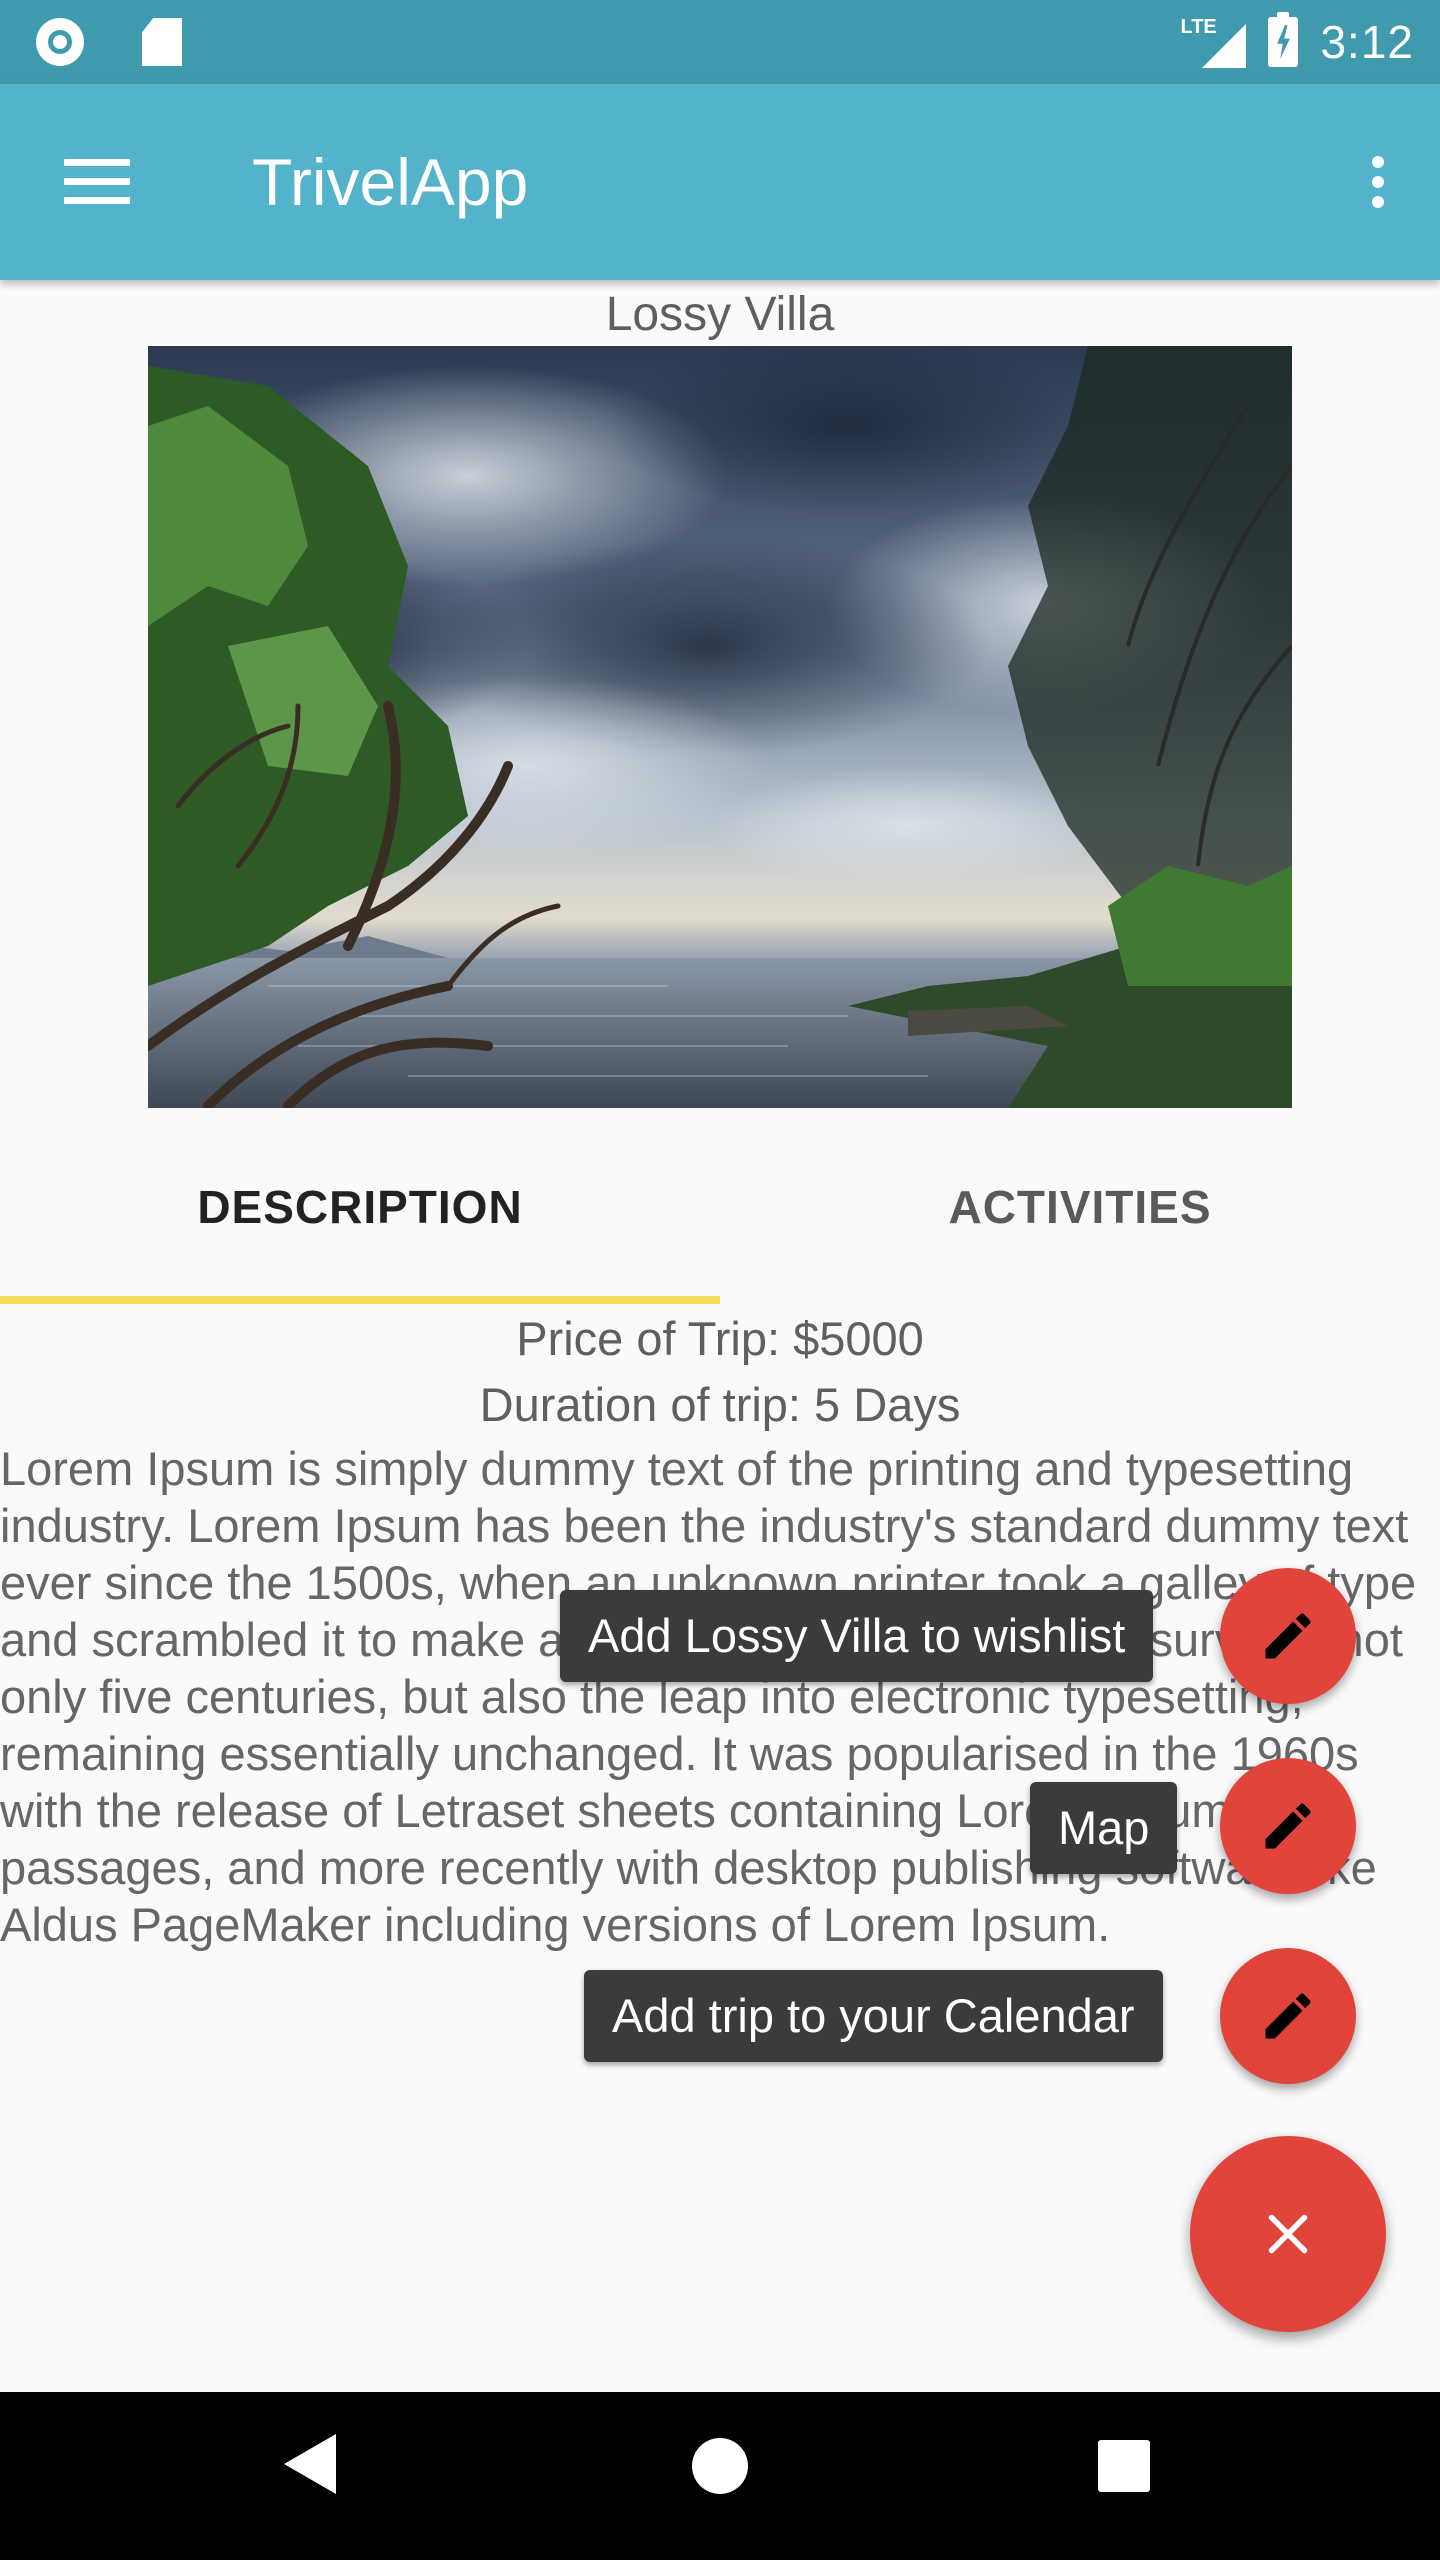 The image size is (1440, 2560). Describe the element at coordinates (1080, 1207) in the screenshot. I see `tab-activities: ACTIVITIES` at that location.